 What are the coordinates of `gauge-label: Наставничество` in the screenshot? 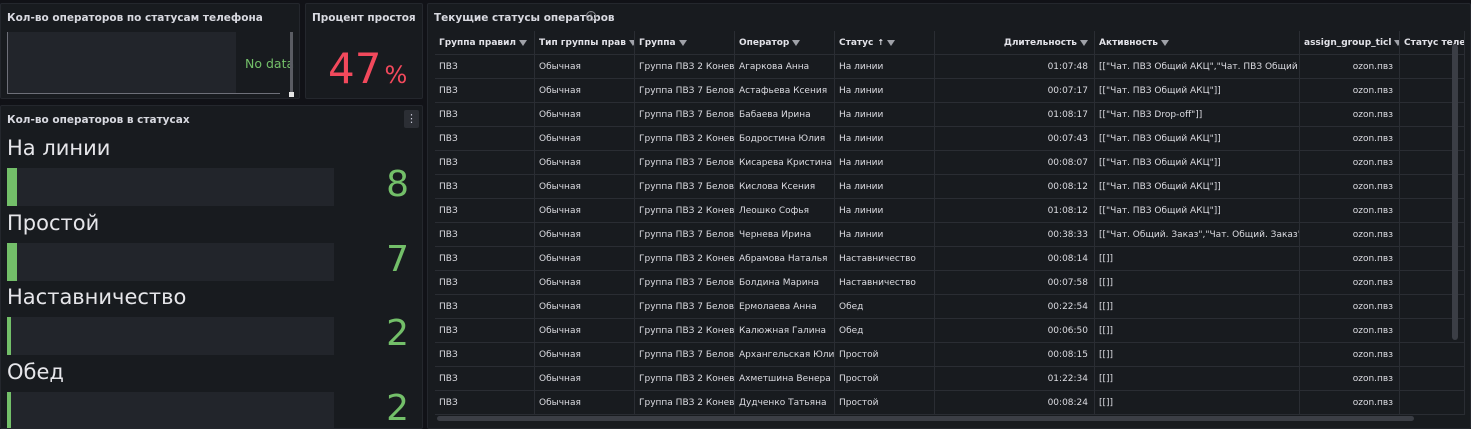 It's located at (97, 297).